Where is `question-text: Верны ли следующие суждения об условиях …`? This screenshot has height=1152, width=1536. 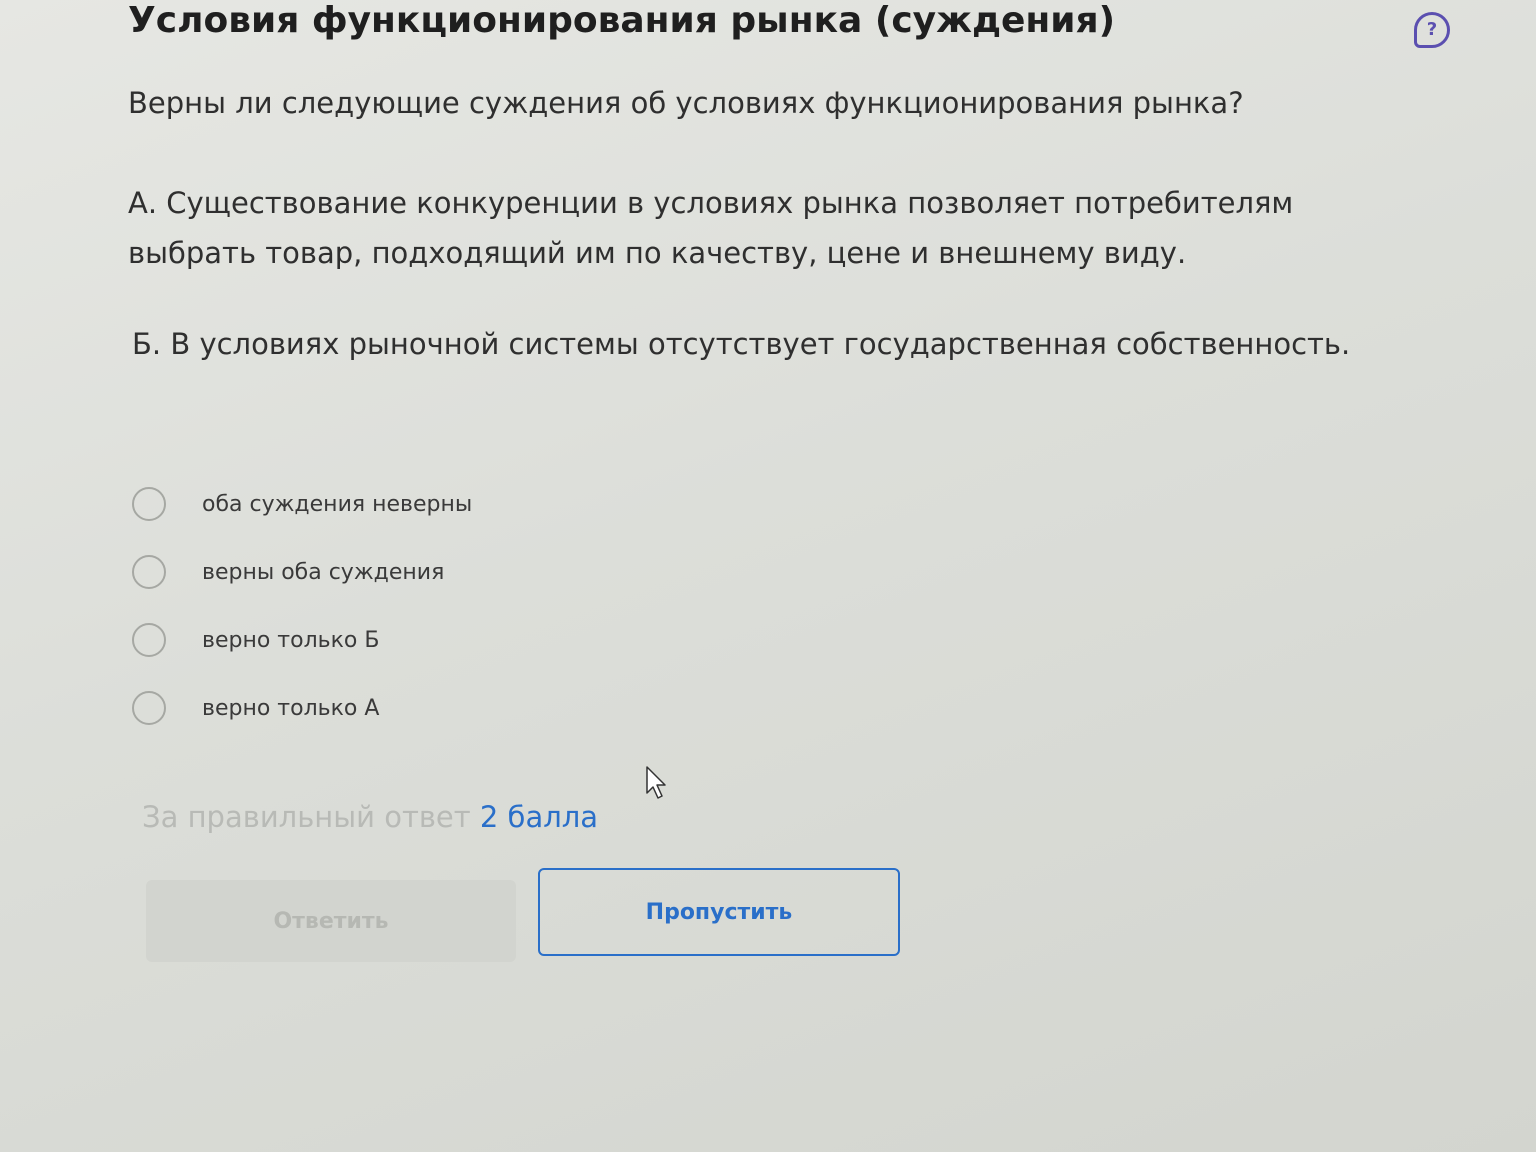
question-text: Верны ли следующие суждения об условиях … is located at coordinates (686, 103).